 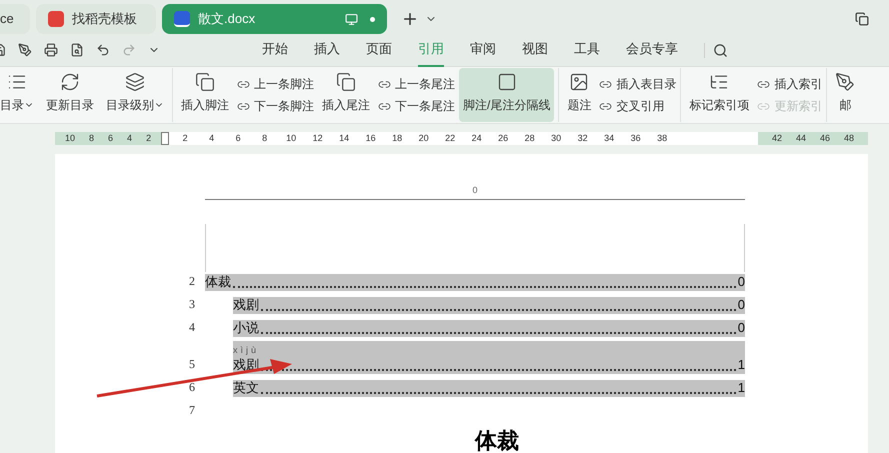 What do you see at coordinates (530, 139) in the screenshot?
I see `ruler-number: 28` at bounding box center [530, 139].